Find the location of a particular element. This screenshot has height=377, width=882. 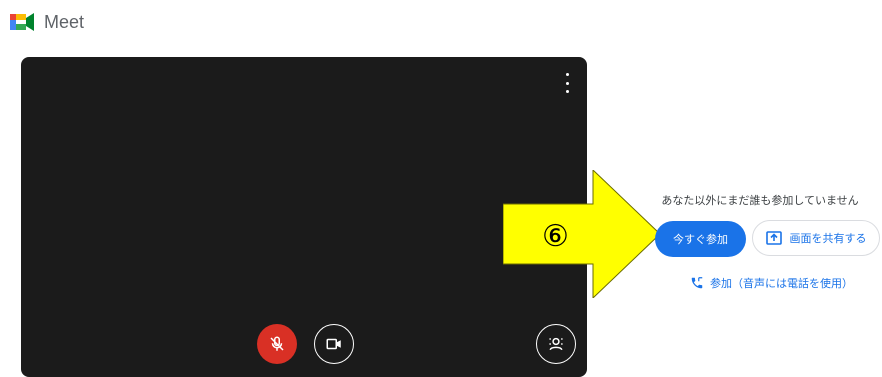

camera-toggle-button is located at coordinates (334, 344).